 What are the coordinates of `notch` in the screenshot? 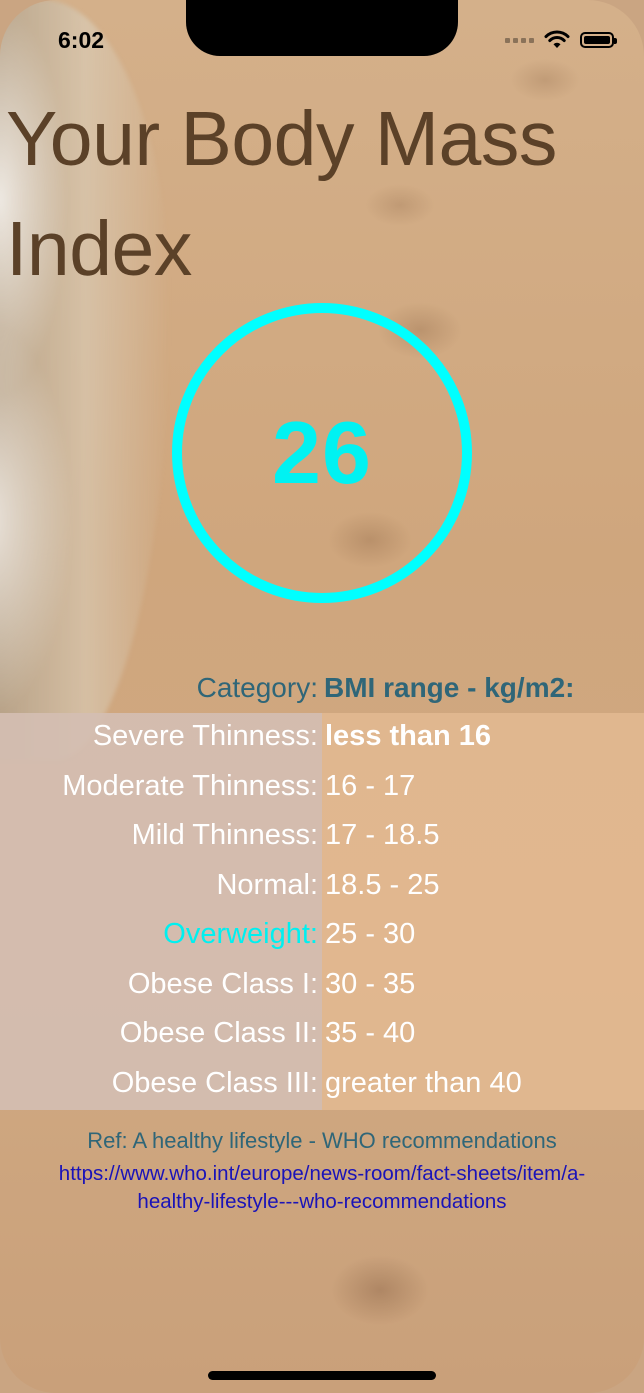 It's located at (322, 28).